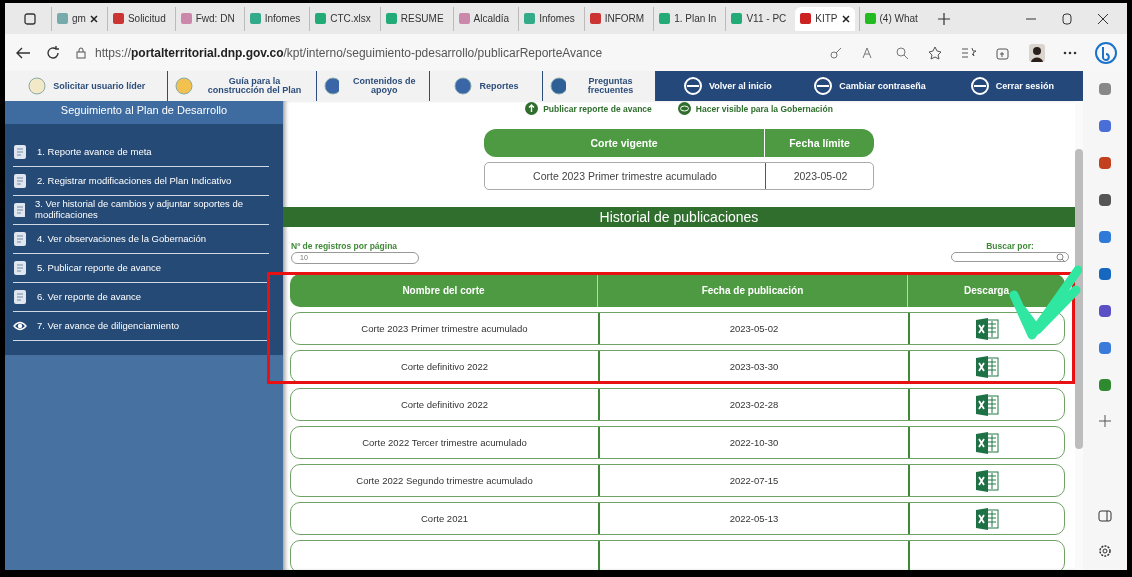 This screenshot has width=1132, height=577. I want to click on table-cell: 2023-02-28, so click(753, 404).